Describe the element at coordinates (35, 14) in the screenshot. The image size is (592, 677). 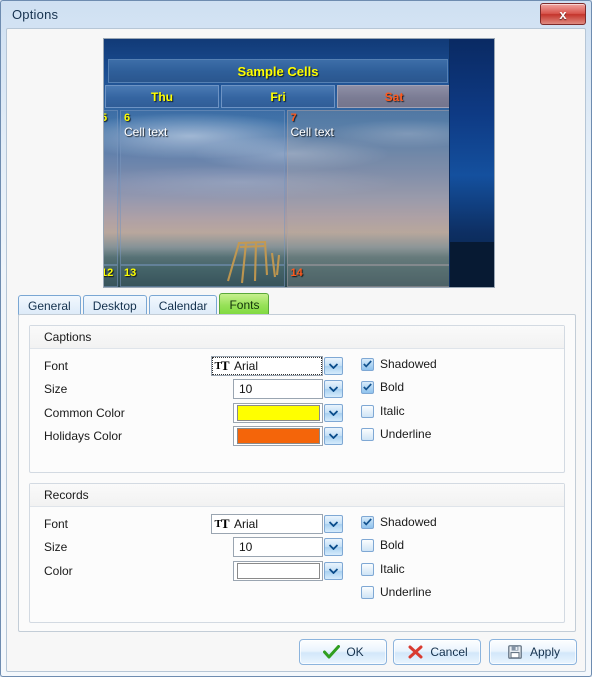
I see `window-title: Options` at that location.